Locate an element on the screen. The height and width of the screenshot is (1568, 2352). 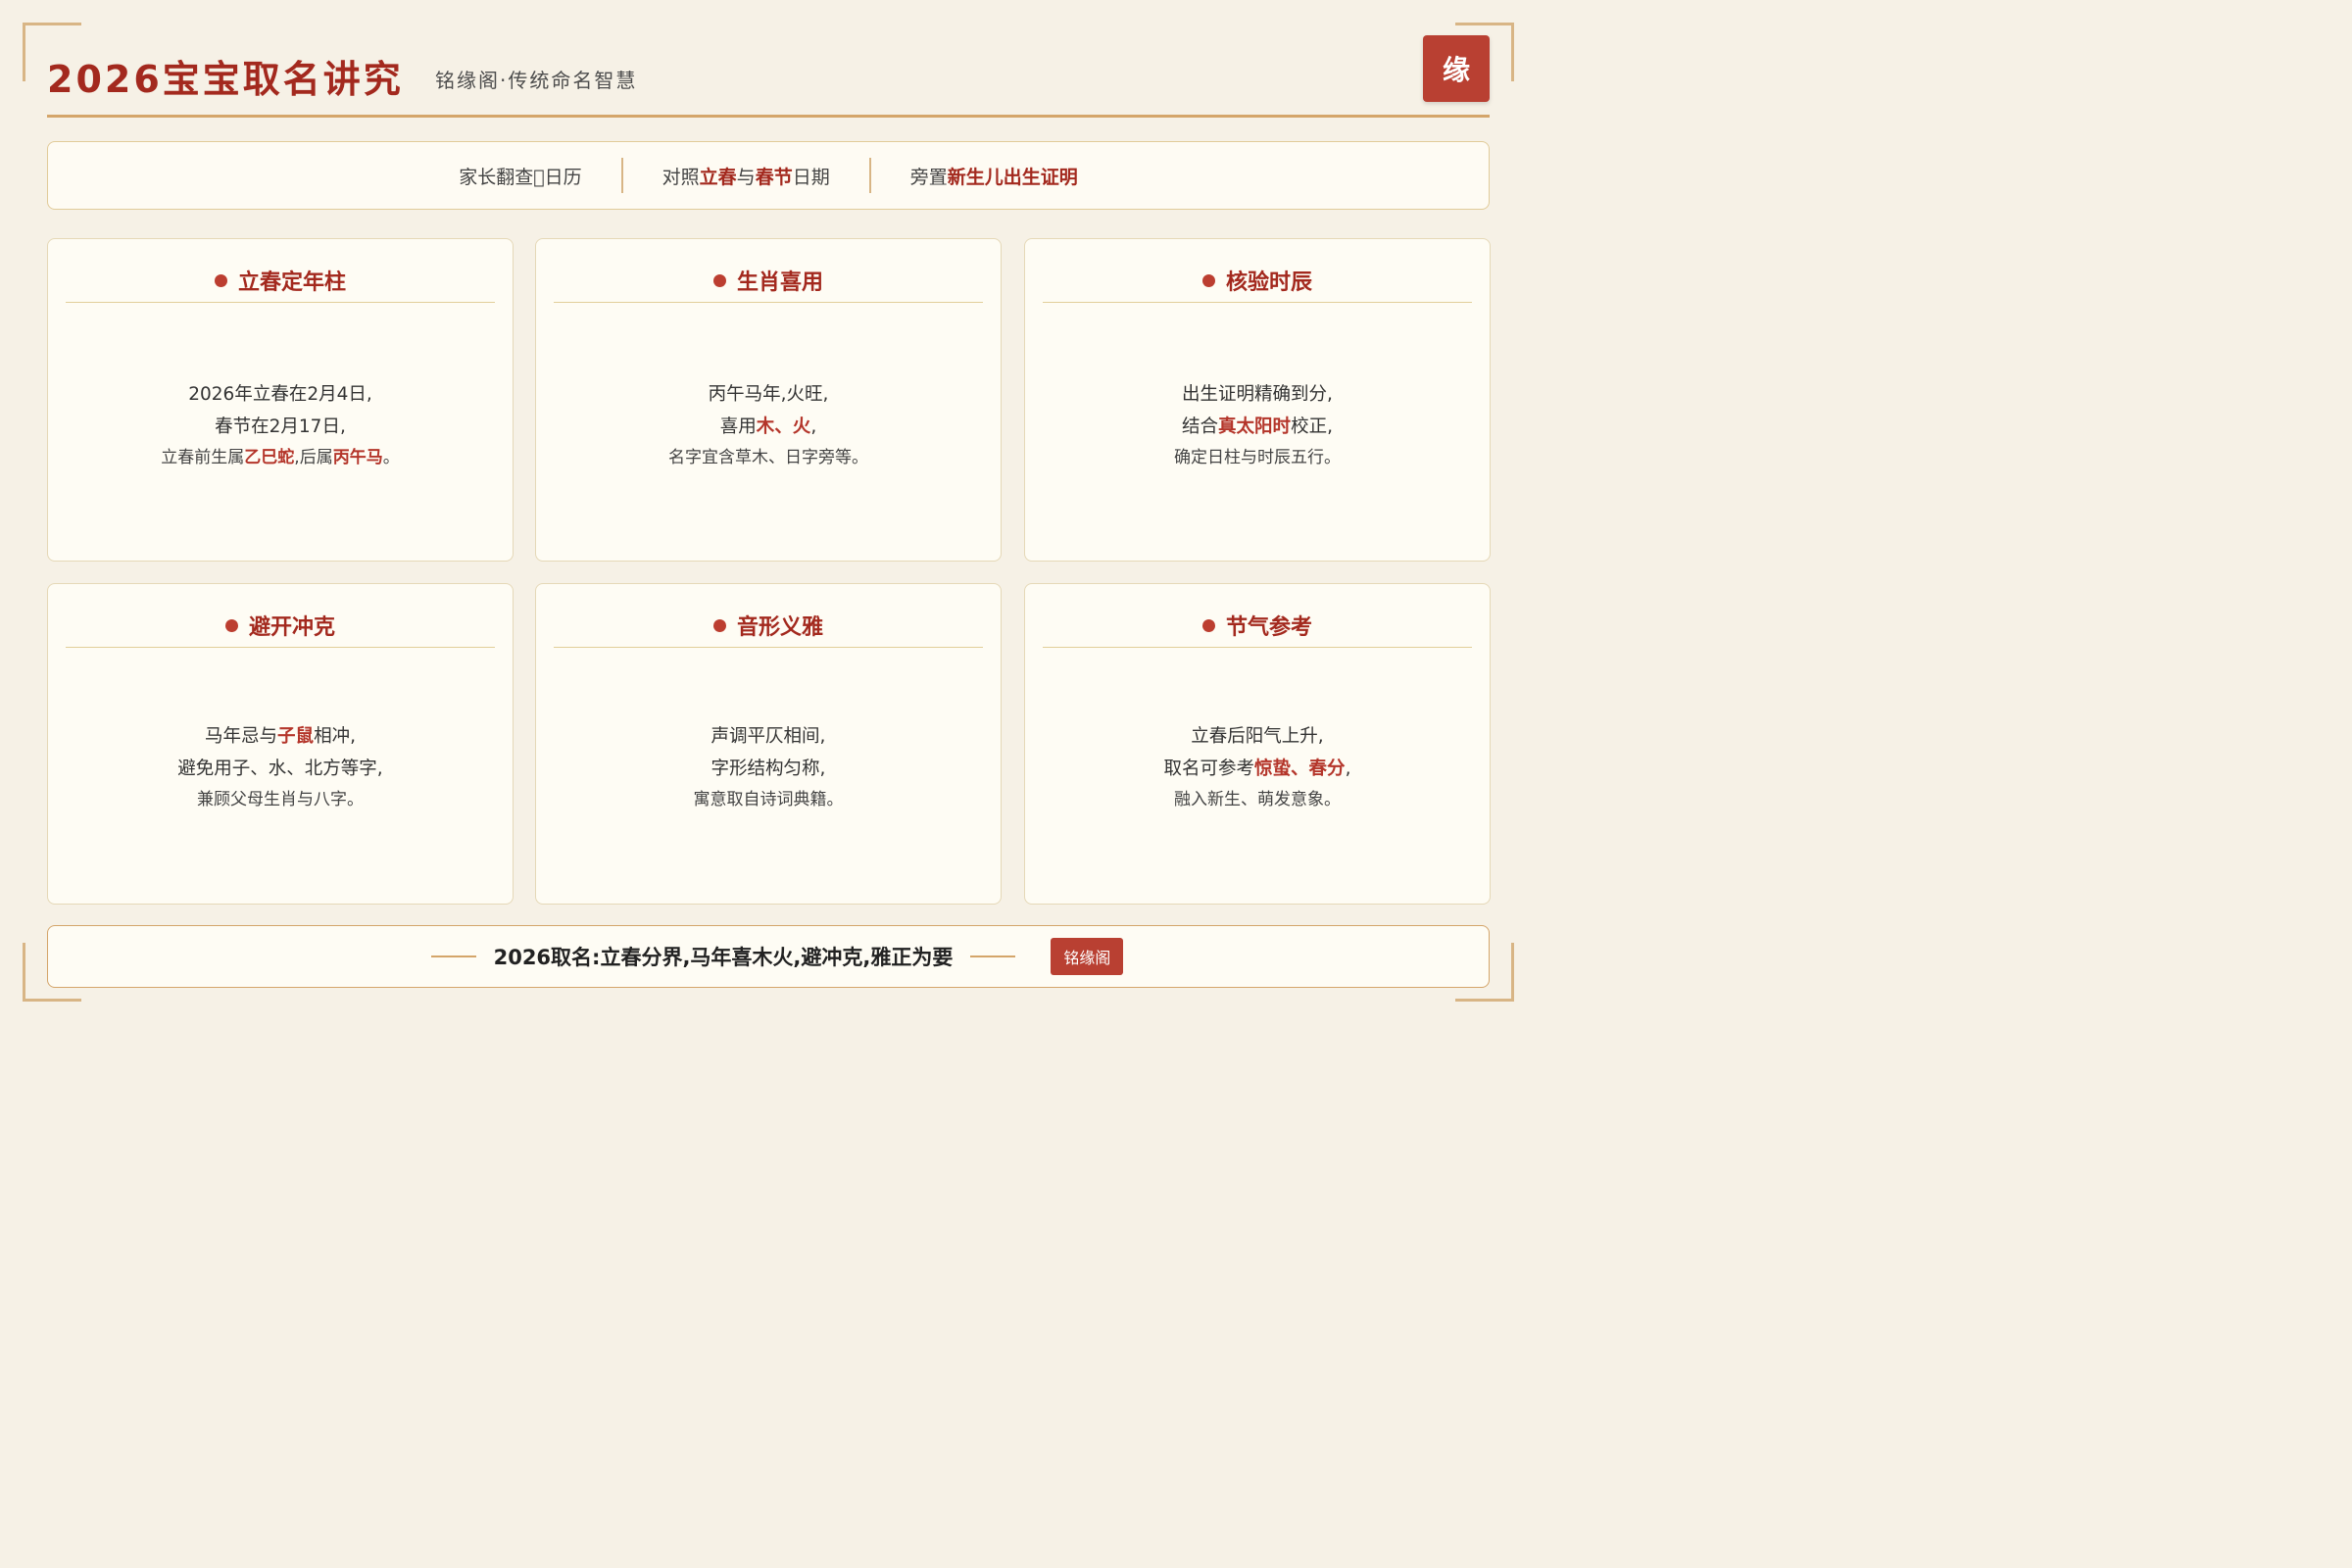
card-line: 出生证明精确到分, is located at coordinates (1257, 394).